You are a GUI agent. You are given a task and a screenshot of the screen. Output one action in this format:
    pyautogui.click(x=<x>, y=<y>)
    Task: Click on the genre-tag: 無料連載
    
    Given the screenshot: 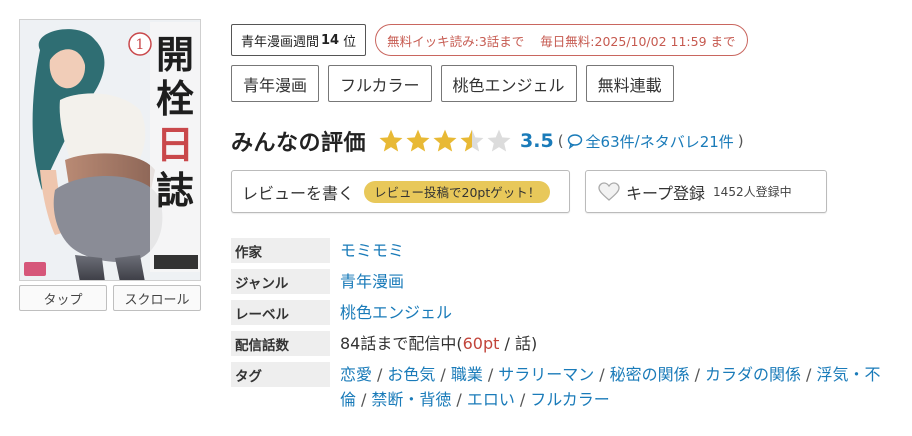 What is the action you would take?
    pyautogui.click(x=629, y=83)
    